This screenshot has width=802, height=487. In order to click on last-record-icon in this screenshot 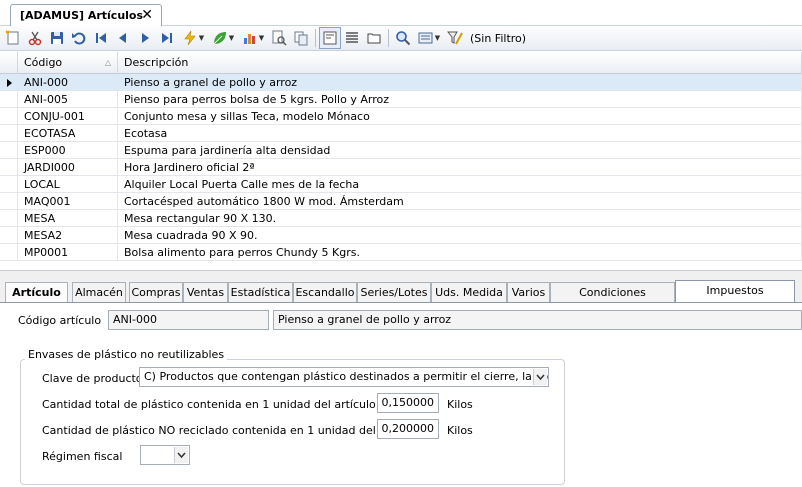, I will do `click(167, 38)`.